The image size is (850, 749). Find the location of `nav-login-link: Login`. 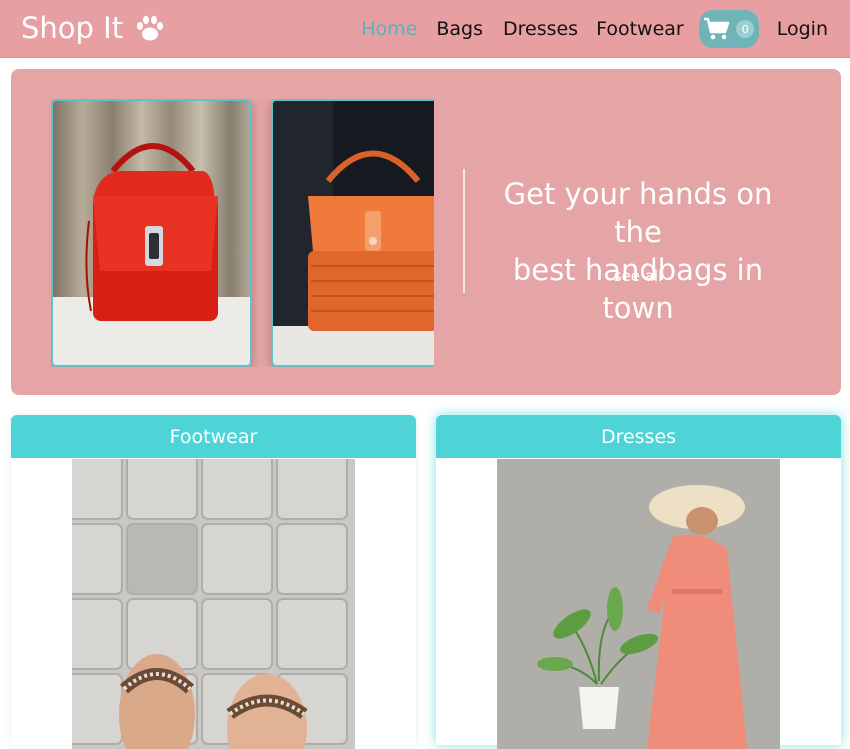

nav-login-link: Login is located at coordinates (802, 29).